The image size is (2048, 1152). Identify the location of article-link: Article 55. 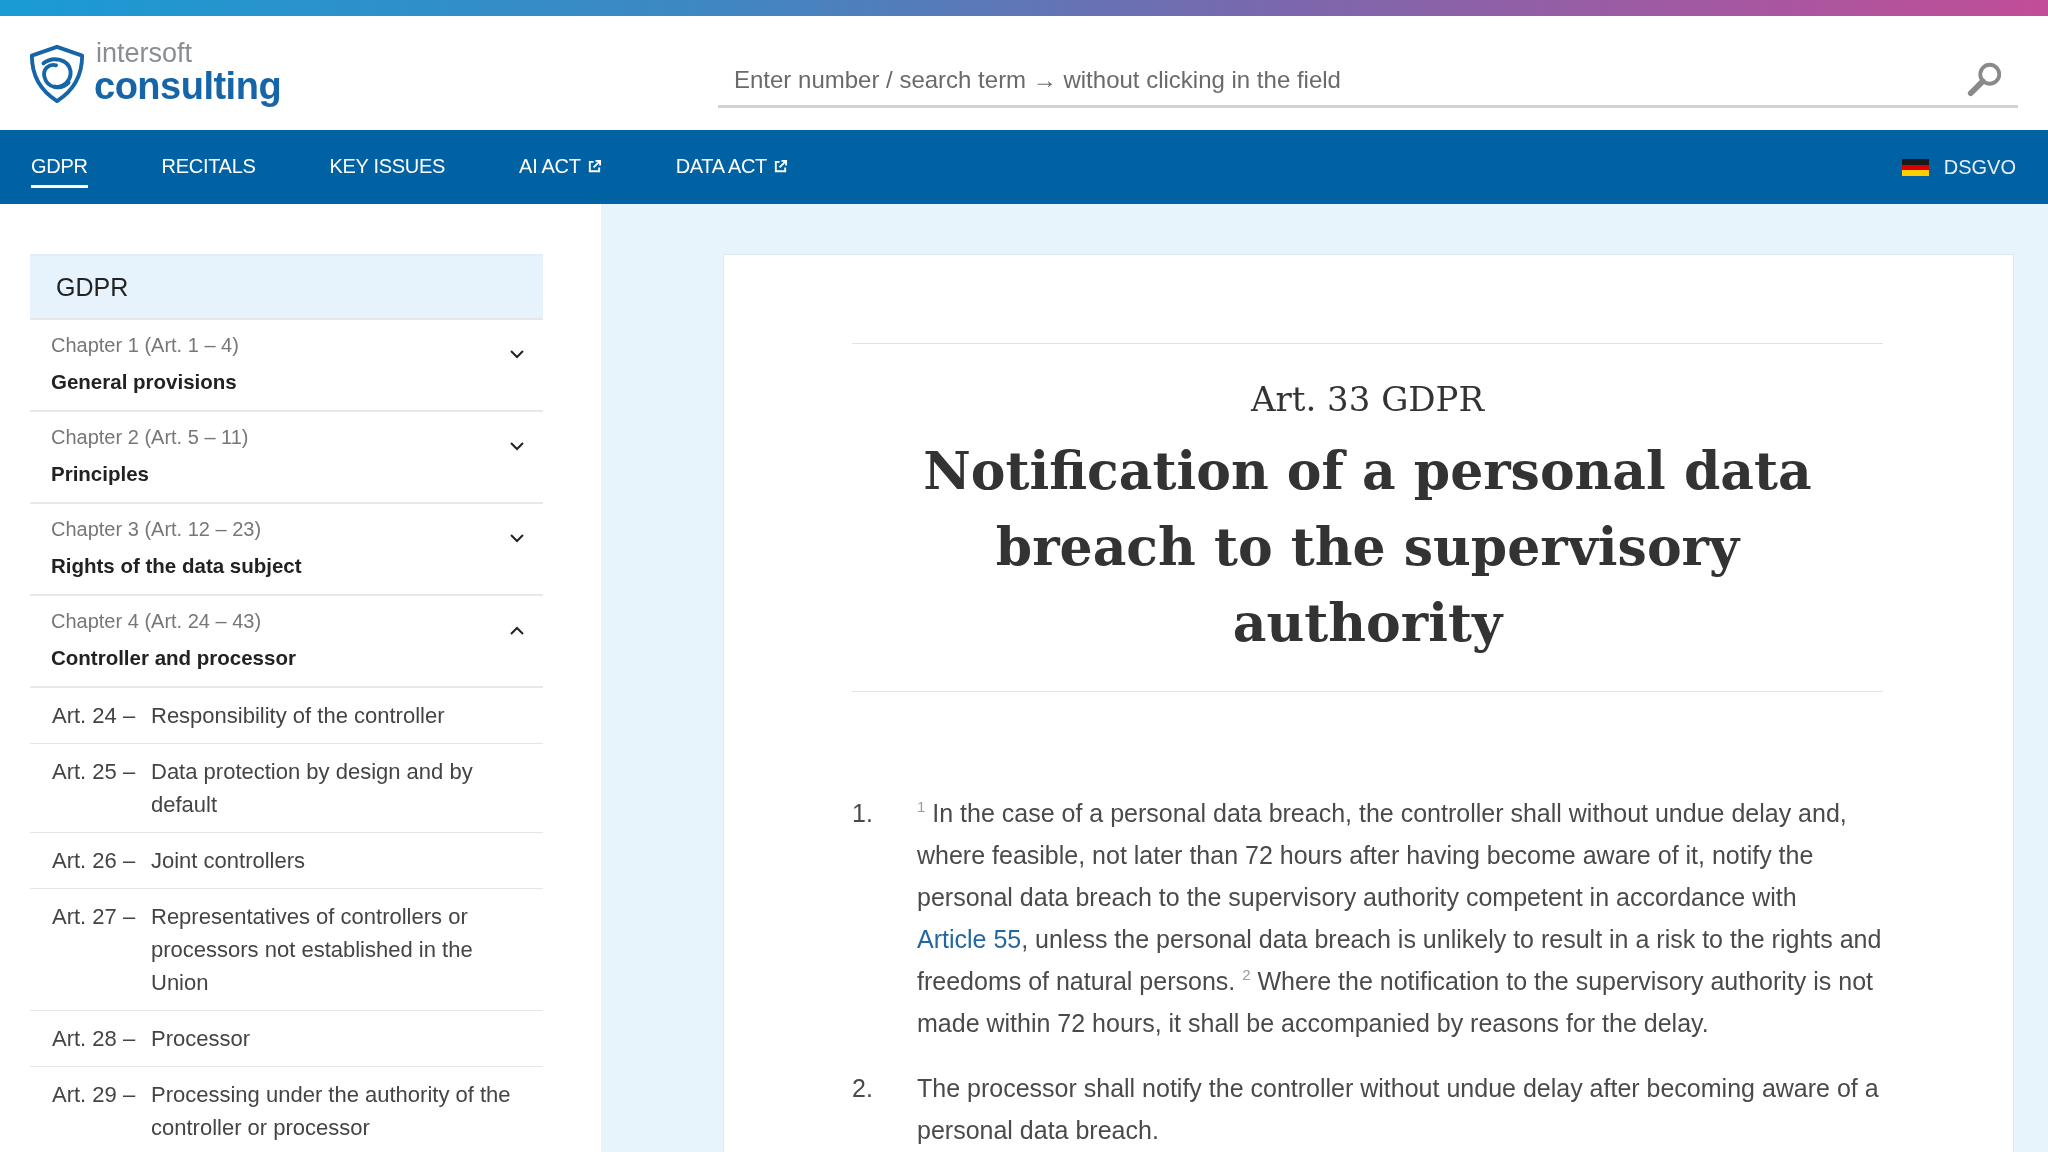
(969, 939).